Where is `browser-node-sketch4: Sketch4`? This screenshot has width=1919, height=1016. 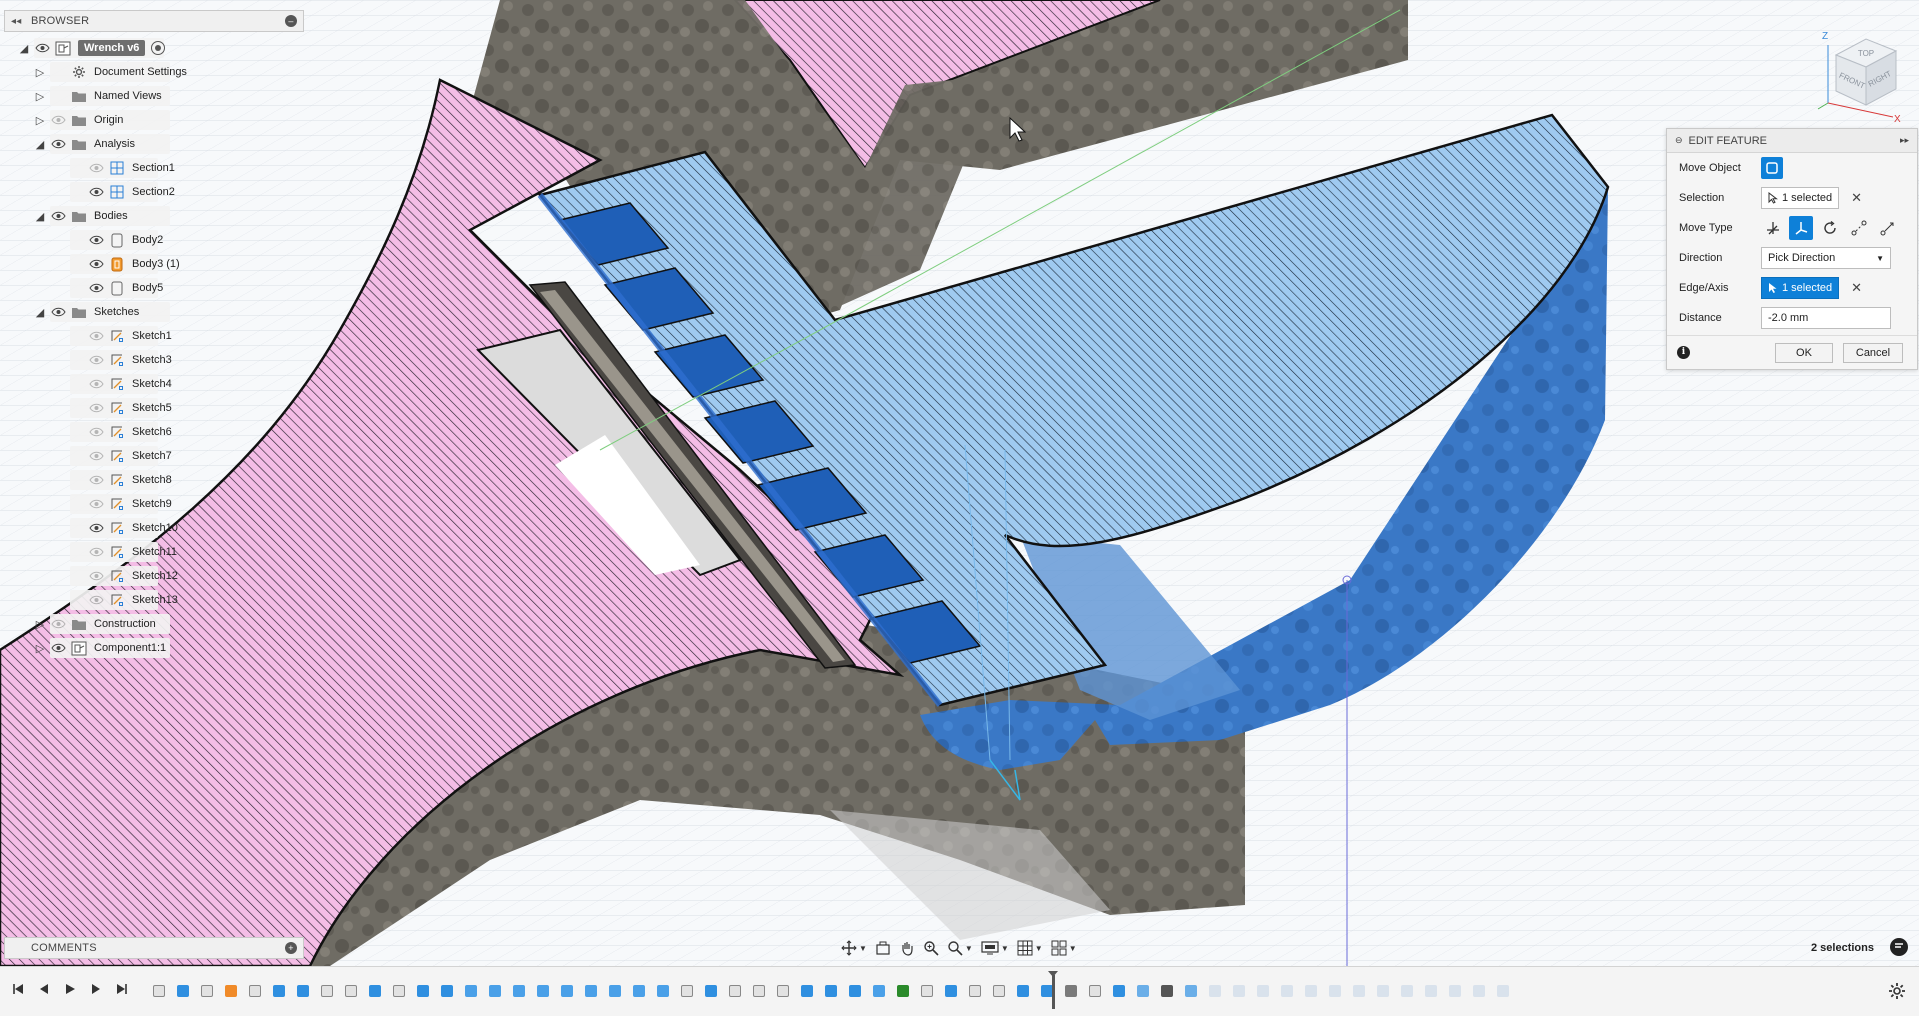
browser-node-sketch4: Sketch4 is located at coordinates (154, 384).